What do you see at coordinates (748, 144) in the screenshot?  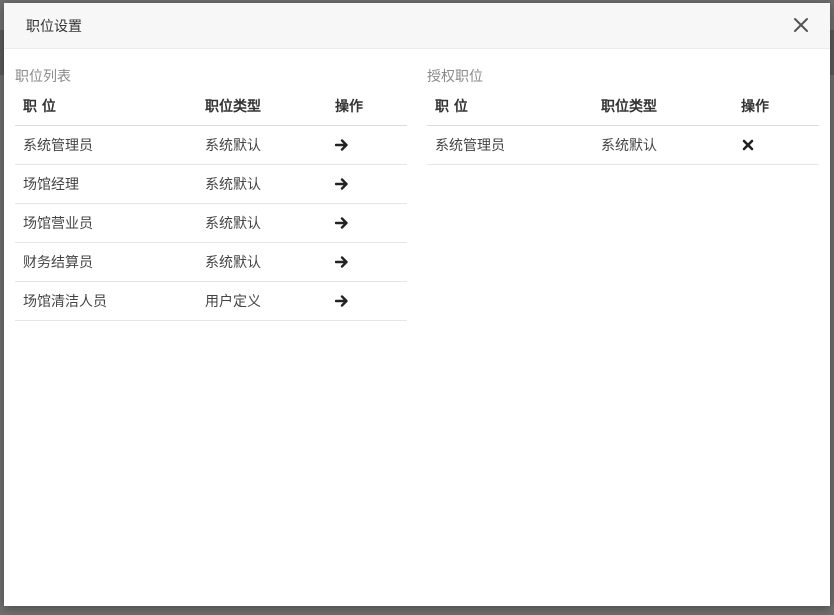 I see `remove-icon` at bounding box center [748, 144].